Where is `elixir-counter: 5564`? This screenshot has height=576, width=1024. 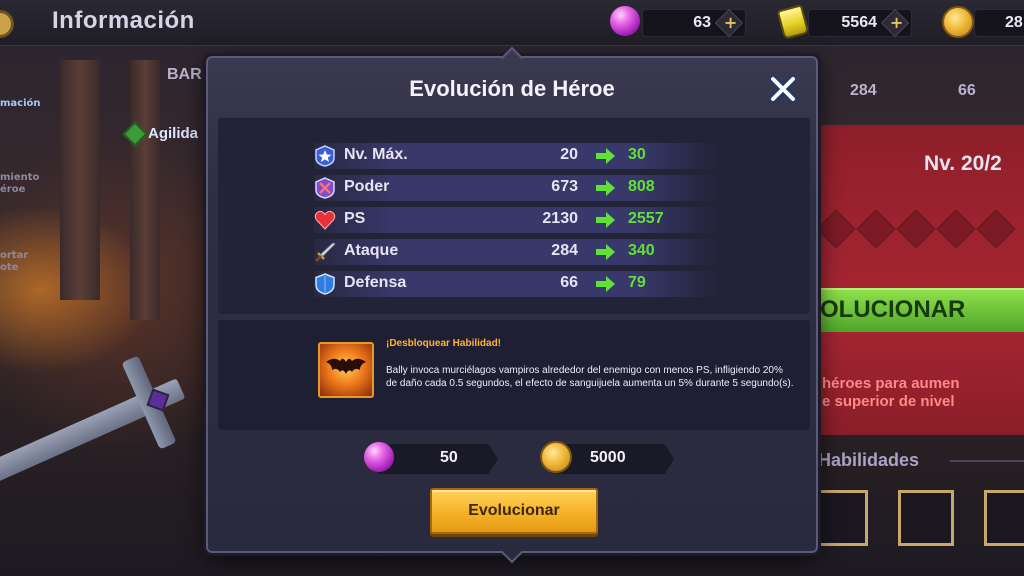 elixir-counter: 5564 is located at coordinates (860, 23).